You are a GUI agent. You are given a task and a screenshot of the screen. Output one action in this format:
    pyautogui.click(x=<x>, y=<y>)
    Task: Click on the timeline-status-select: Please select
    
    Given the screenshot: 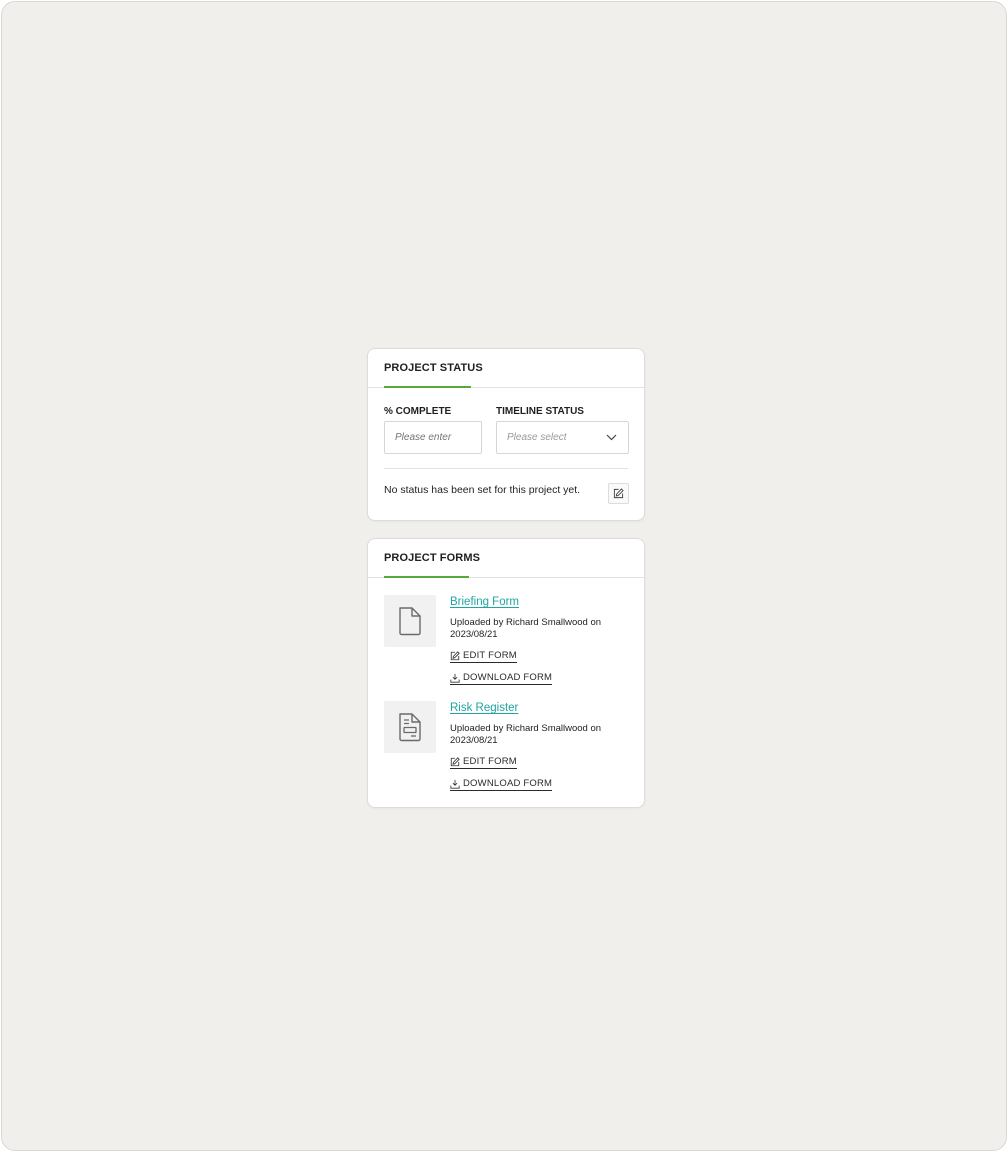 What is the action you would take?
    pyautogui.click(x=562, y=437)
    